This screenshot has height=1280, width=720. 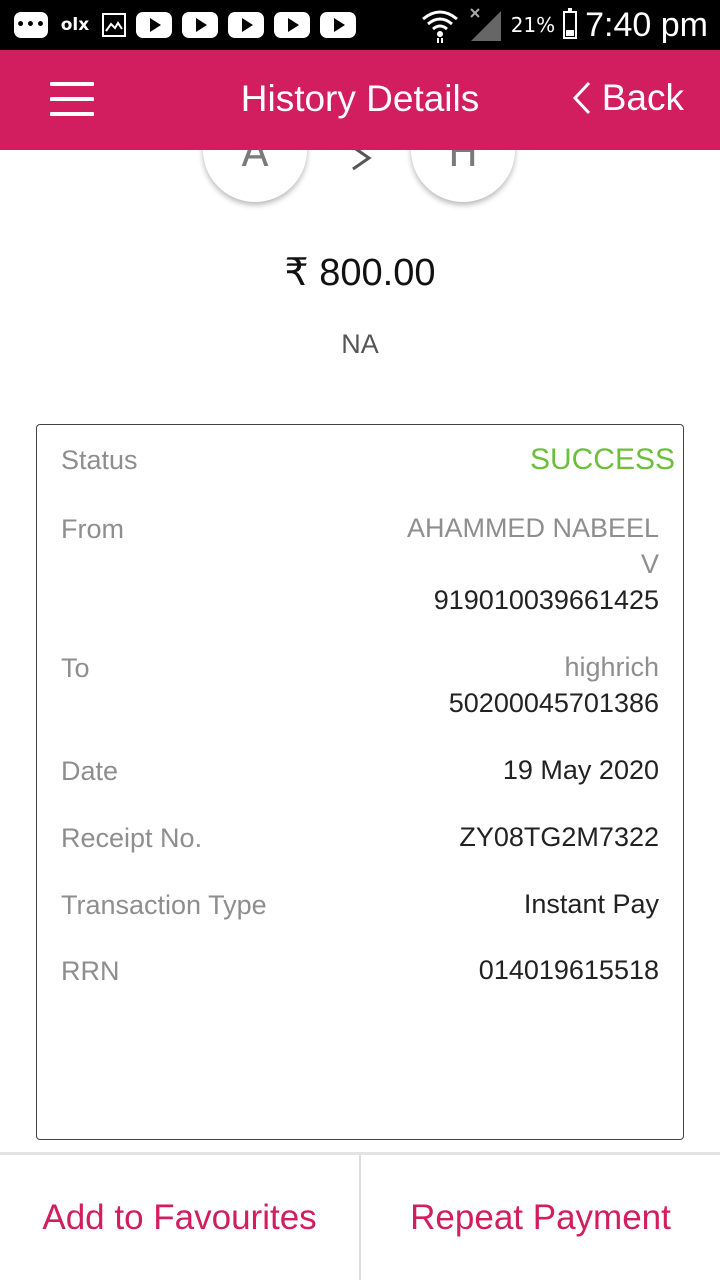 I want to click on back-label: Back, so click(x=642, y=97).